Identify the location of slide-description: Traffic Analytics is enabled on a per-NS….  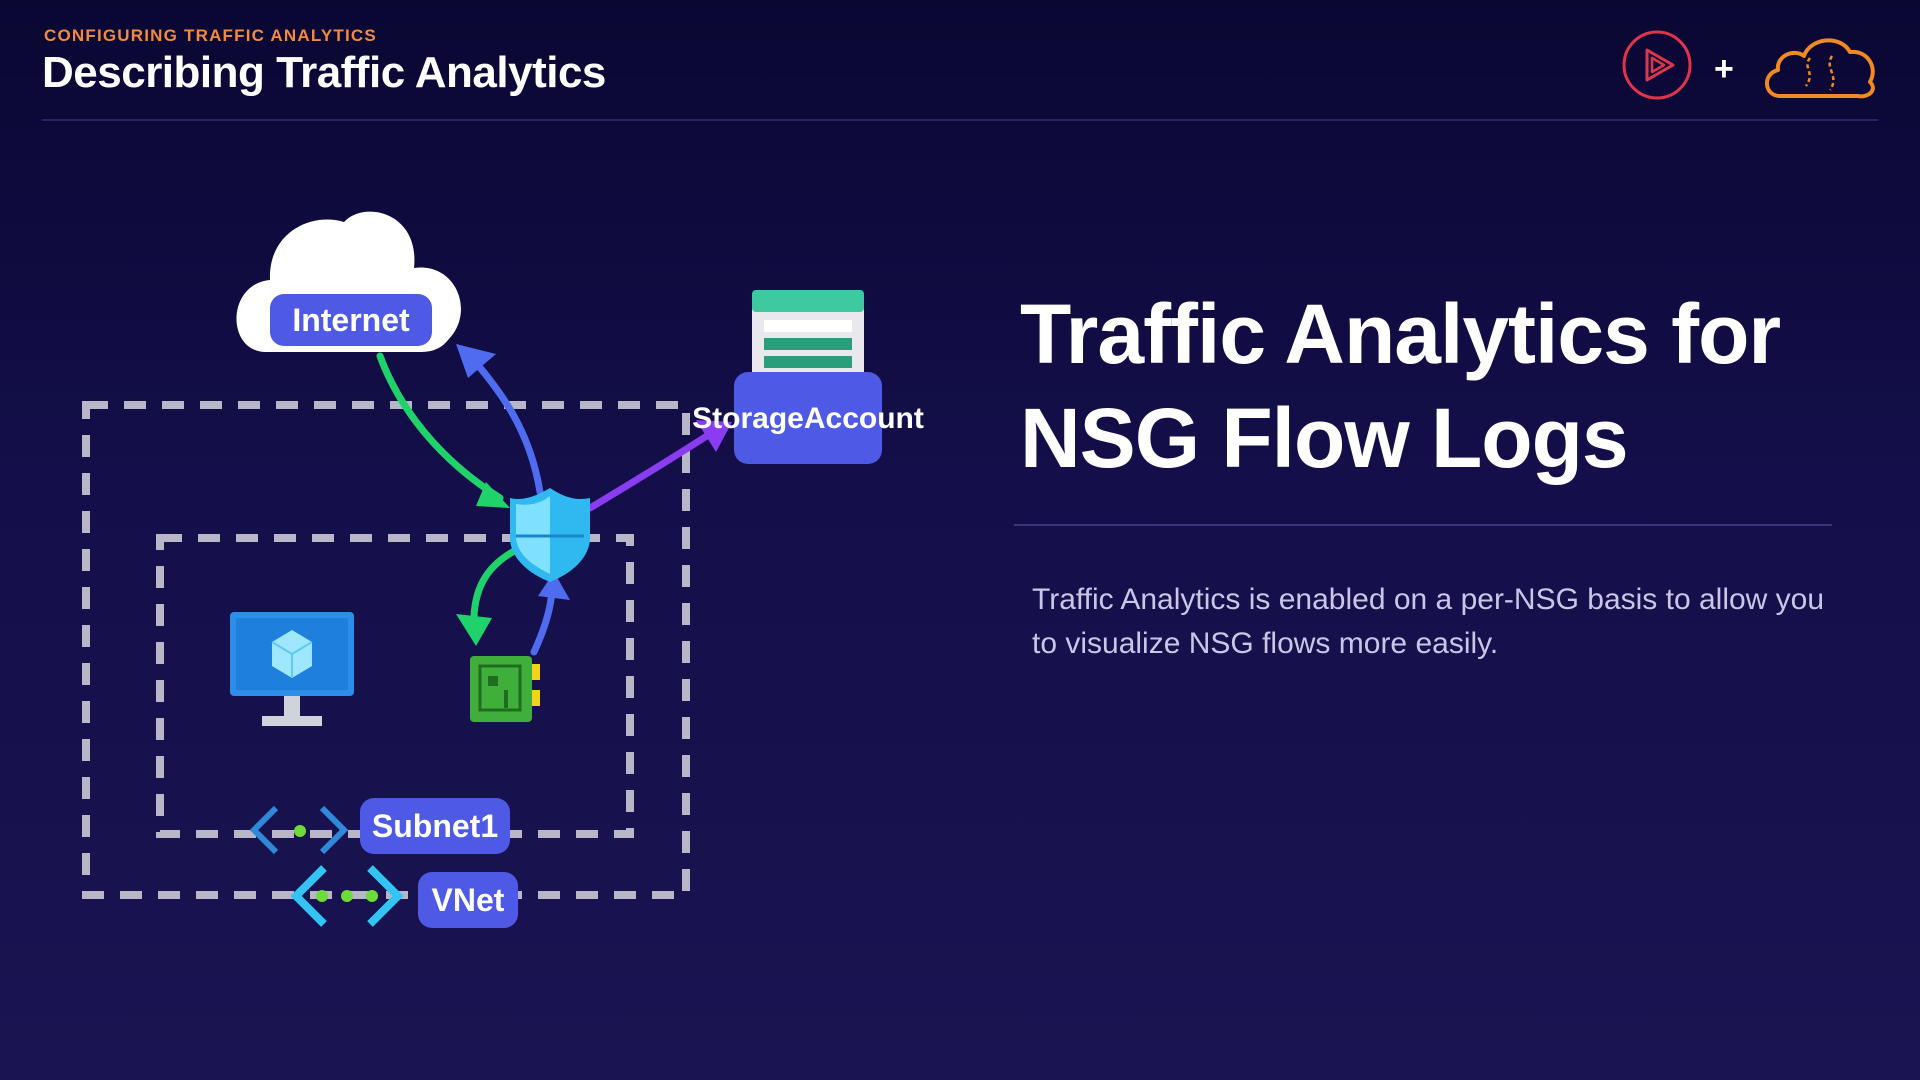
(1428, 621).